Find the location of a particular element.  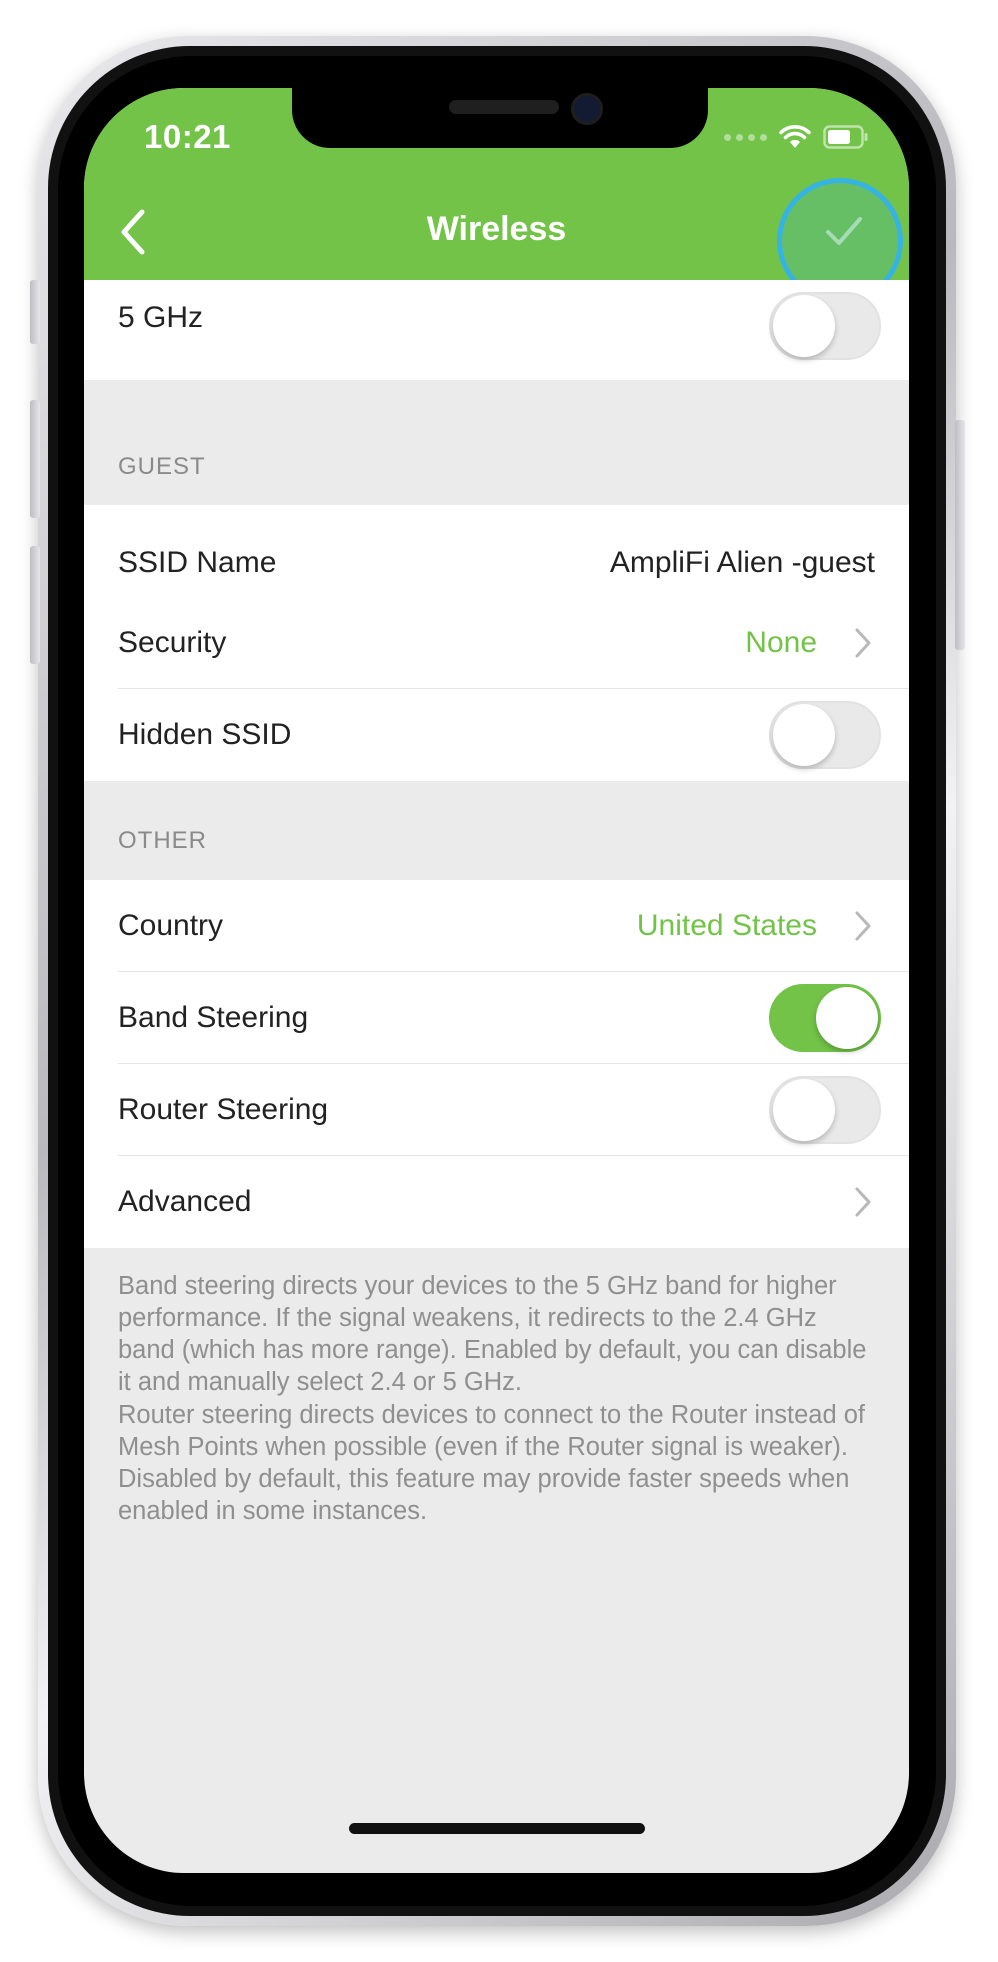

row-advanced: Advanced is located at coordinates (496, 1202).